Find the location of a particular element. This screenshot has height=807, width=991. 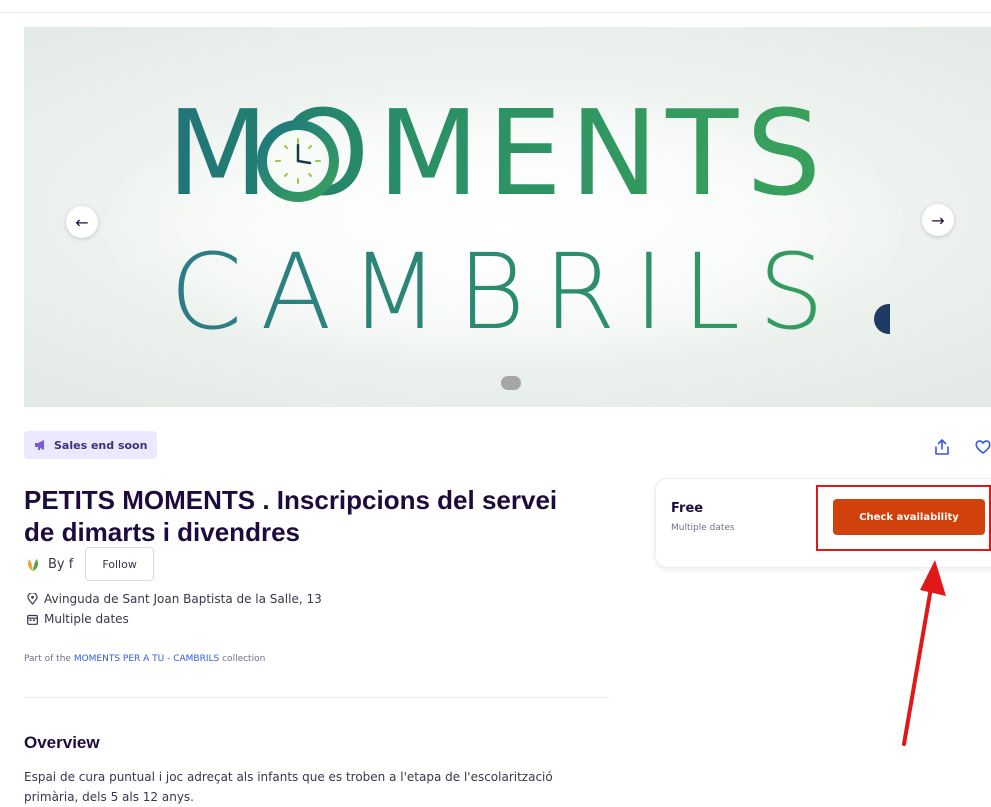

arrow-left-icon: ← is located at coordinates (82, 222).